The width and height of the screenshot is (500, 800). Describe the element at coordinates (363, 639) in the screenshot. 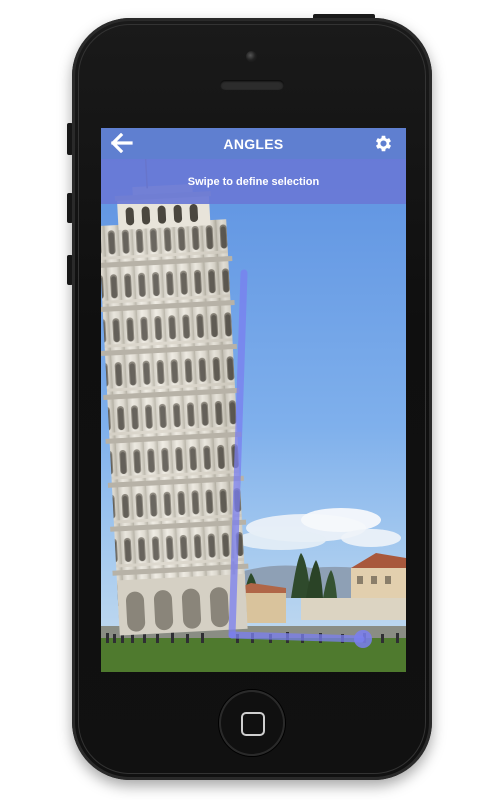

I see `selection-handle` at that location.